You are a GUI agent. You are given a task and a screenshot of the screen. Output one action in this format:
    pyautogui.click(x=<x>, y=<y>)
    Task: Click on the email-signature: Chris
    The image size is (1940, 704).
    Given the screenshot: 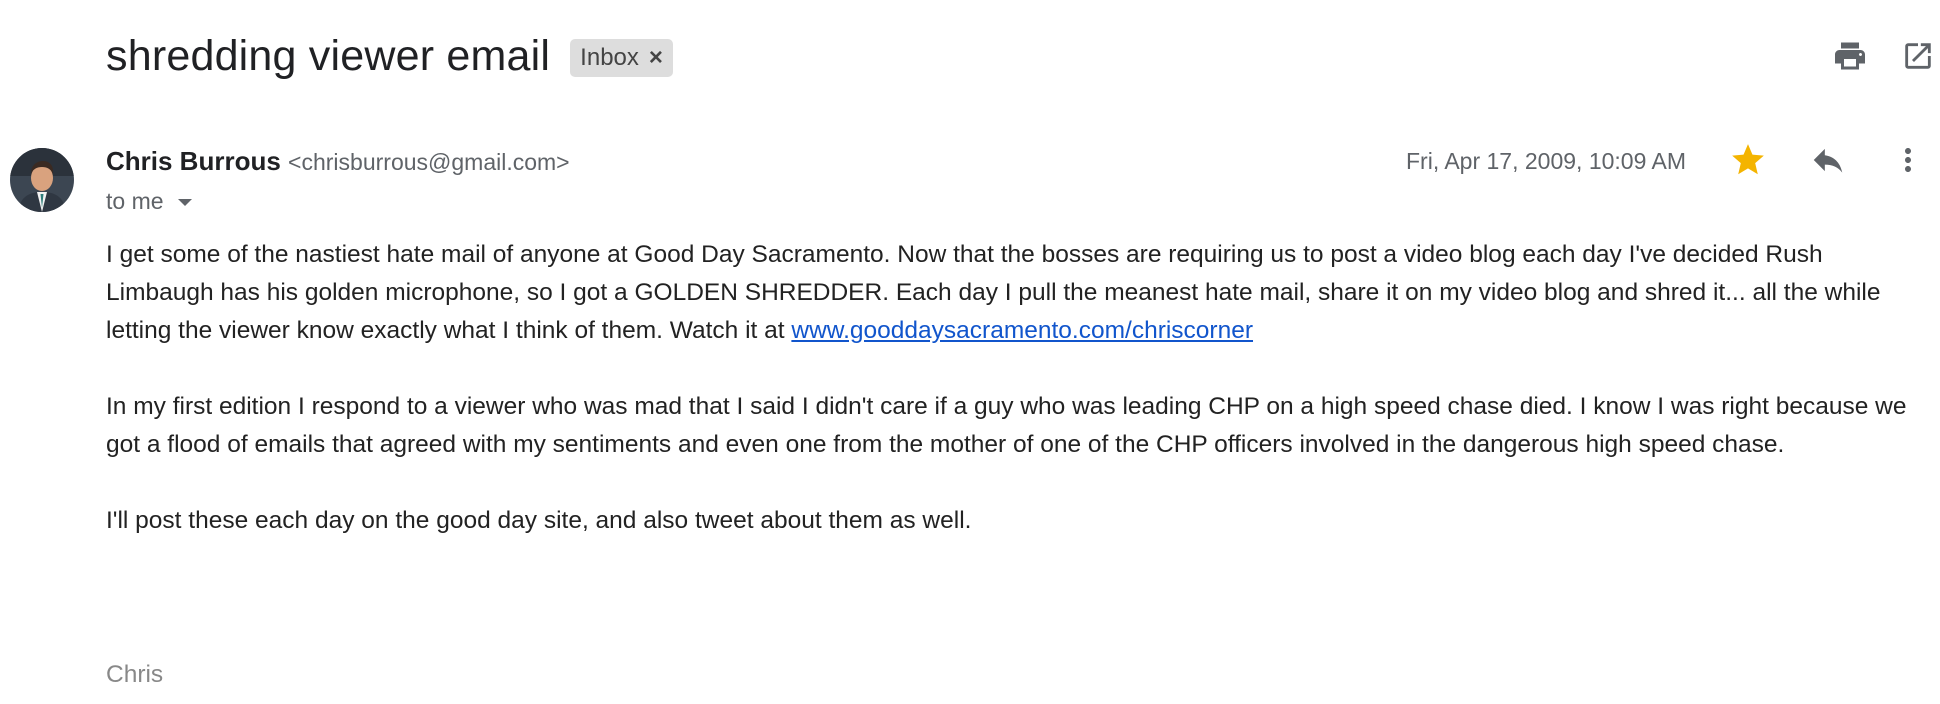 What is the action you would take?
    pyautogui.click(x=135, y=674)
    